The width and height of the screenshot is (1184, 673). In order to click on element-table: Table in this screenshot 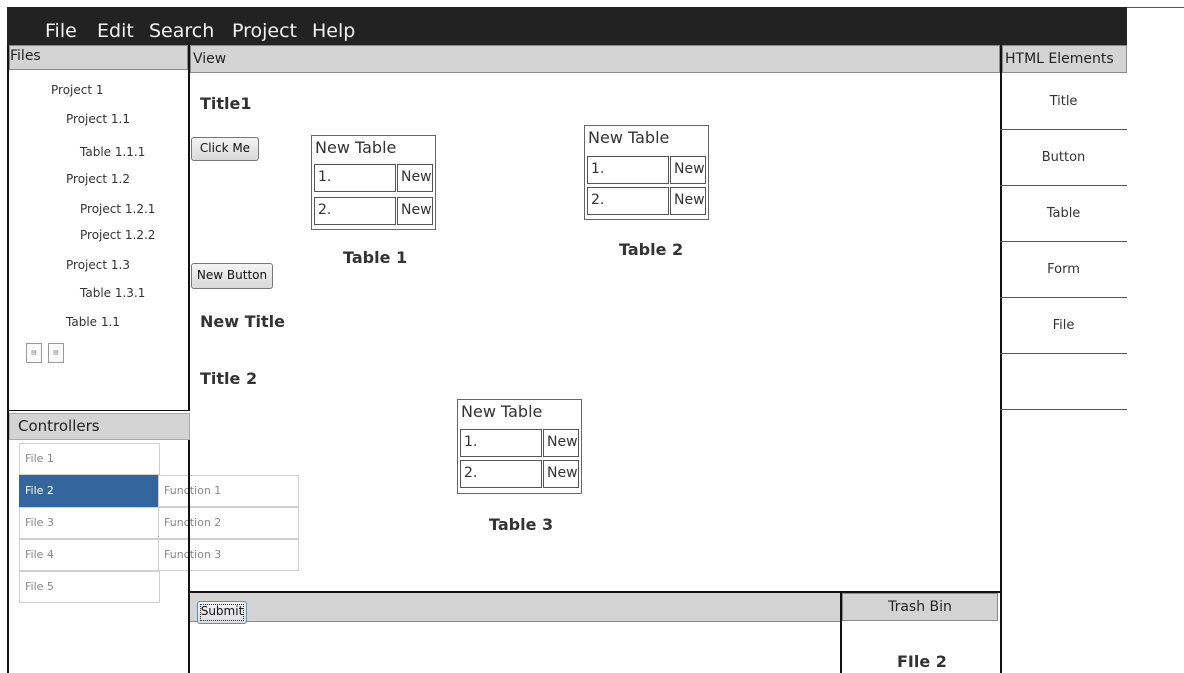, I will do `click(1063, 214)`.